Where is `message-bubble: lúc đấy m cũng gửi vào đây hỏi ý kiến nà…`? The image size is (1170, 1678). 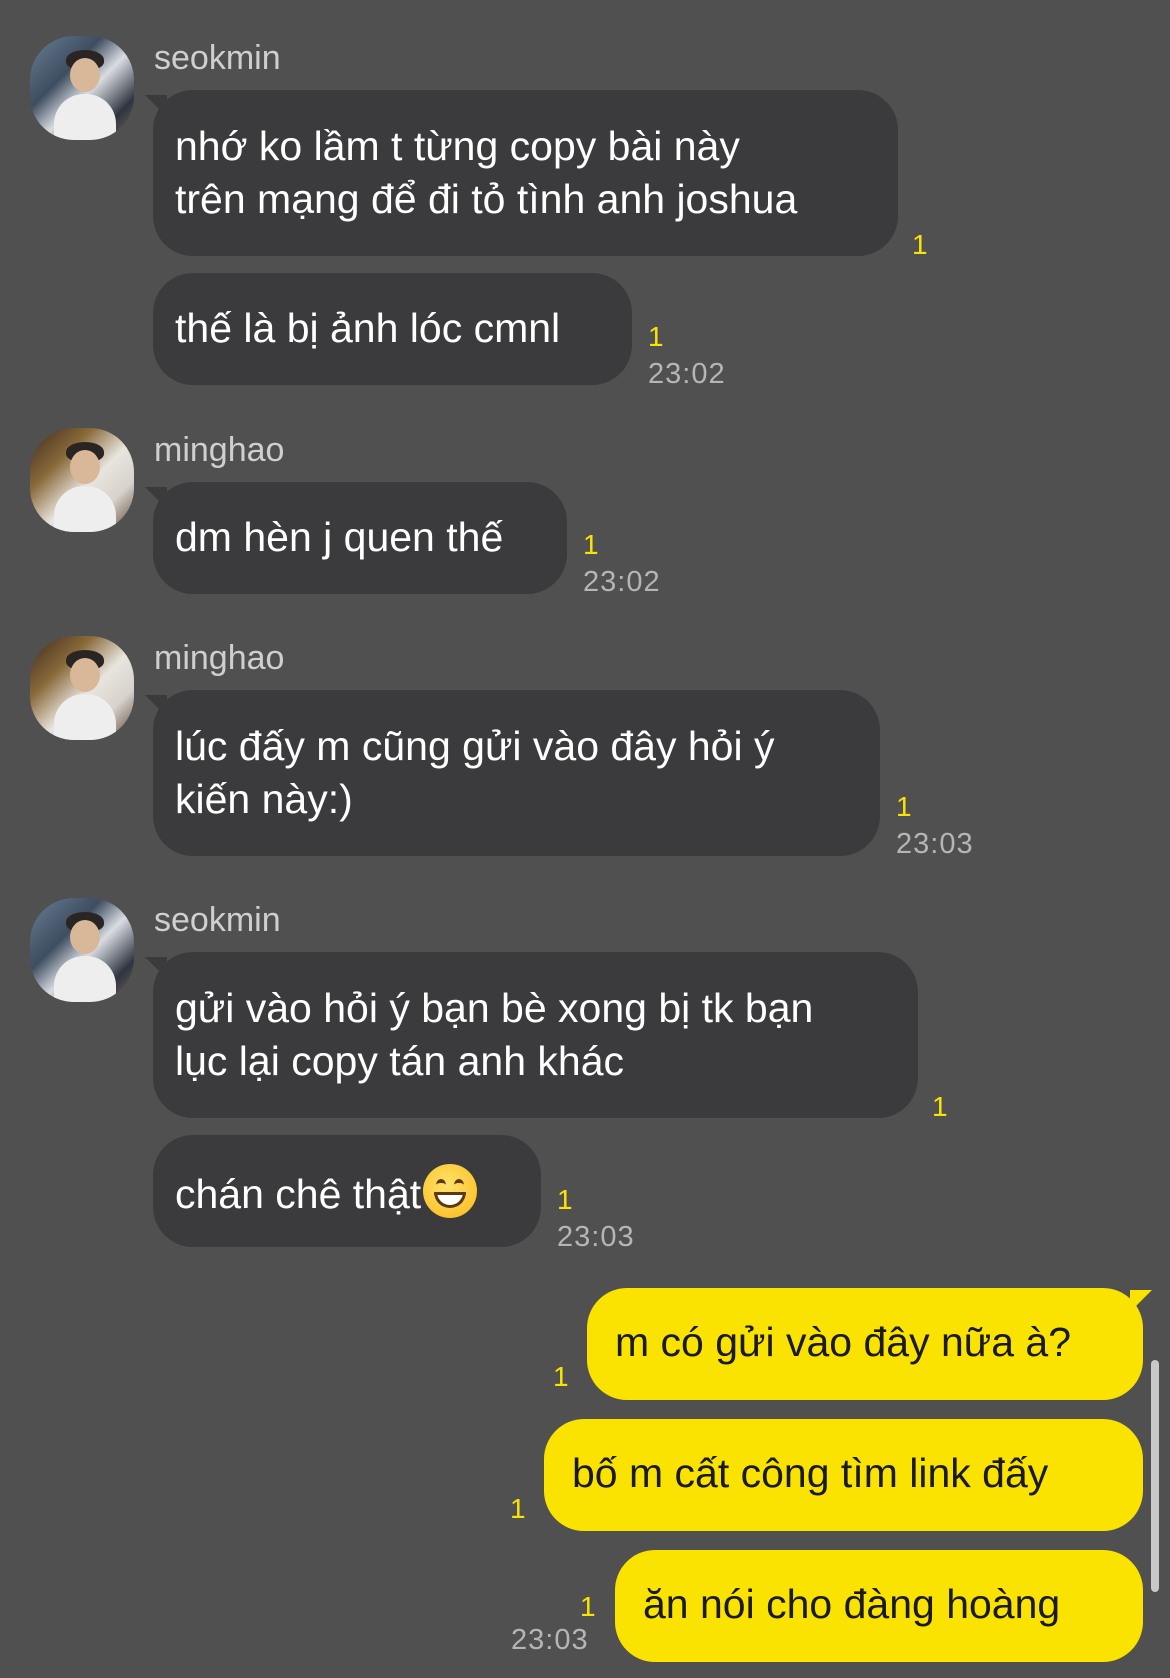 message-bubble: lúc đấy m cũng gửi vào đây hỏi ý kiến nà… is located at coordinates (516, 773).